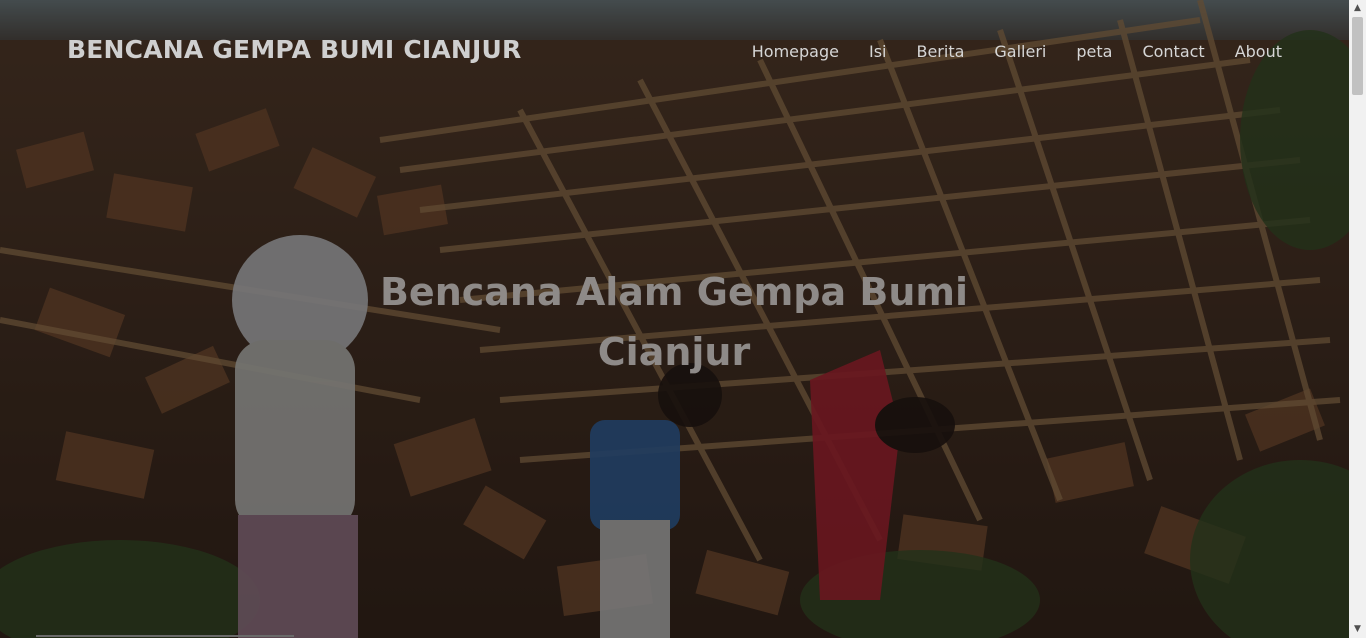 Image resolution: width=1366 pixels, height=638 pixels. I want to click on hero-title: Bencana Alam Gempa Bumi Cianjur, so click(674, 322).